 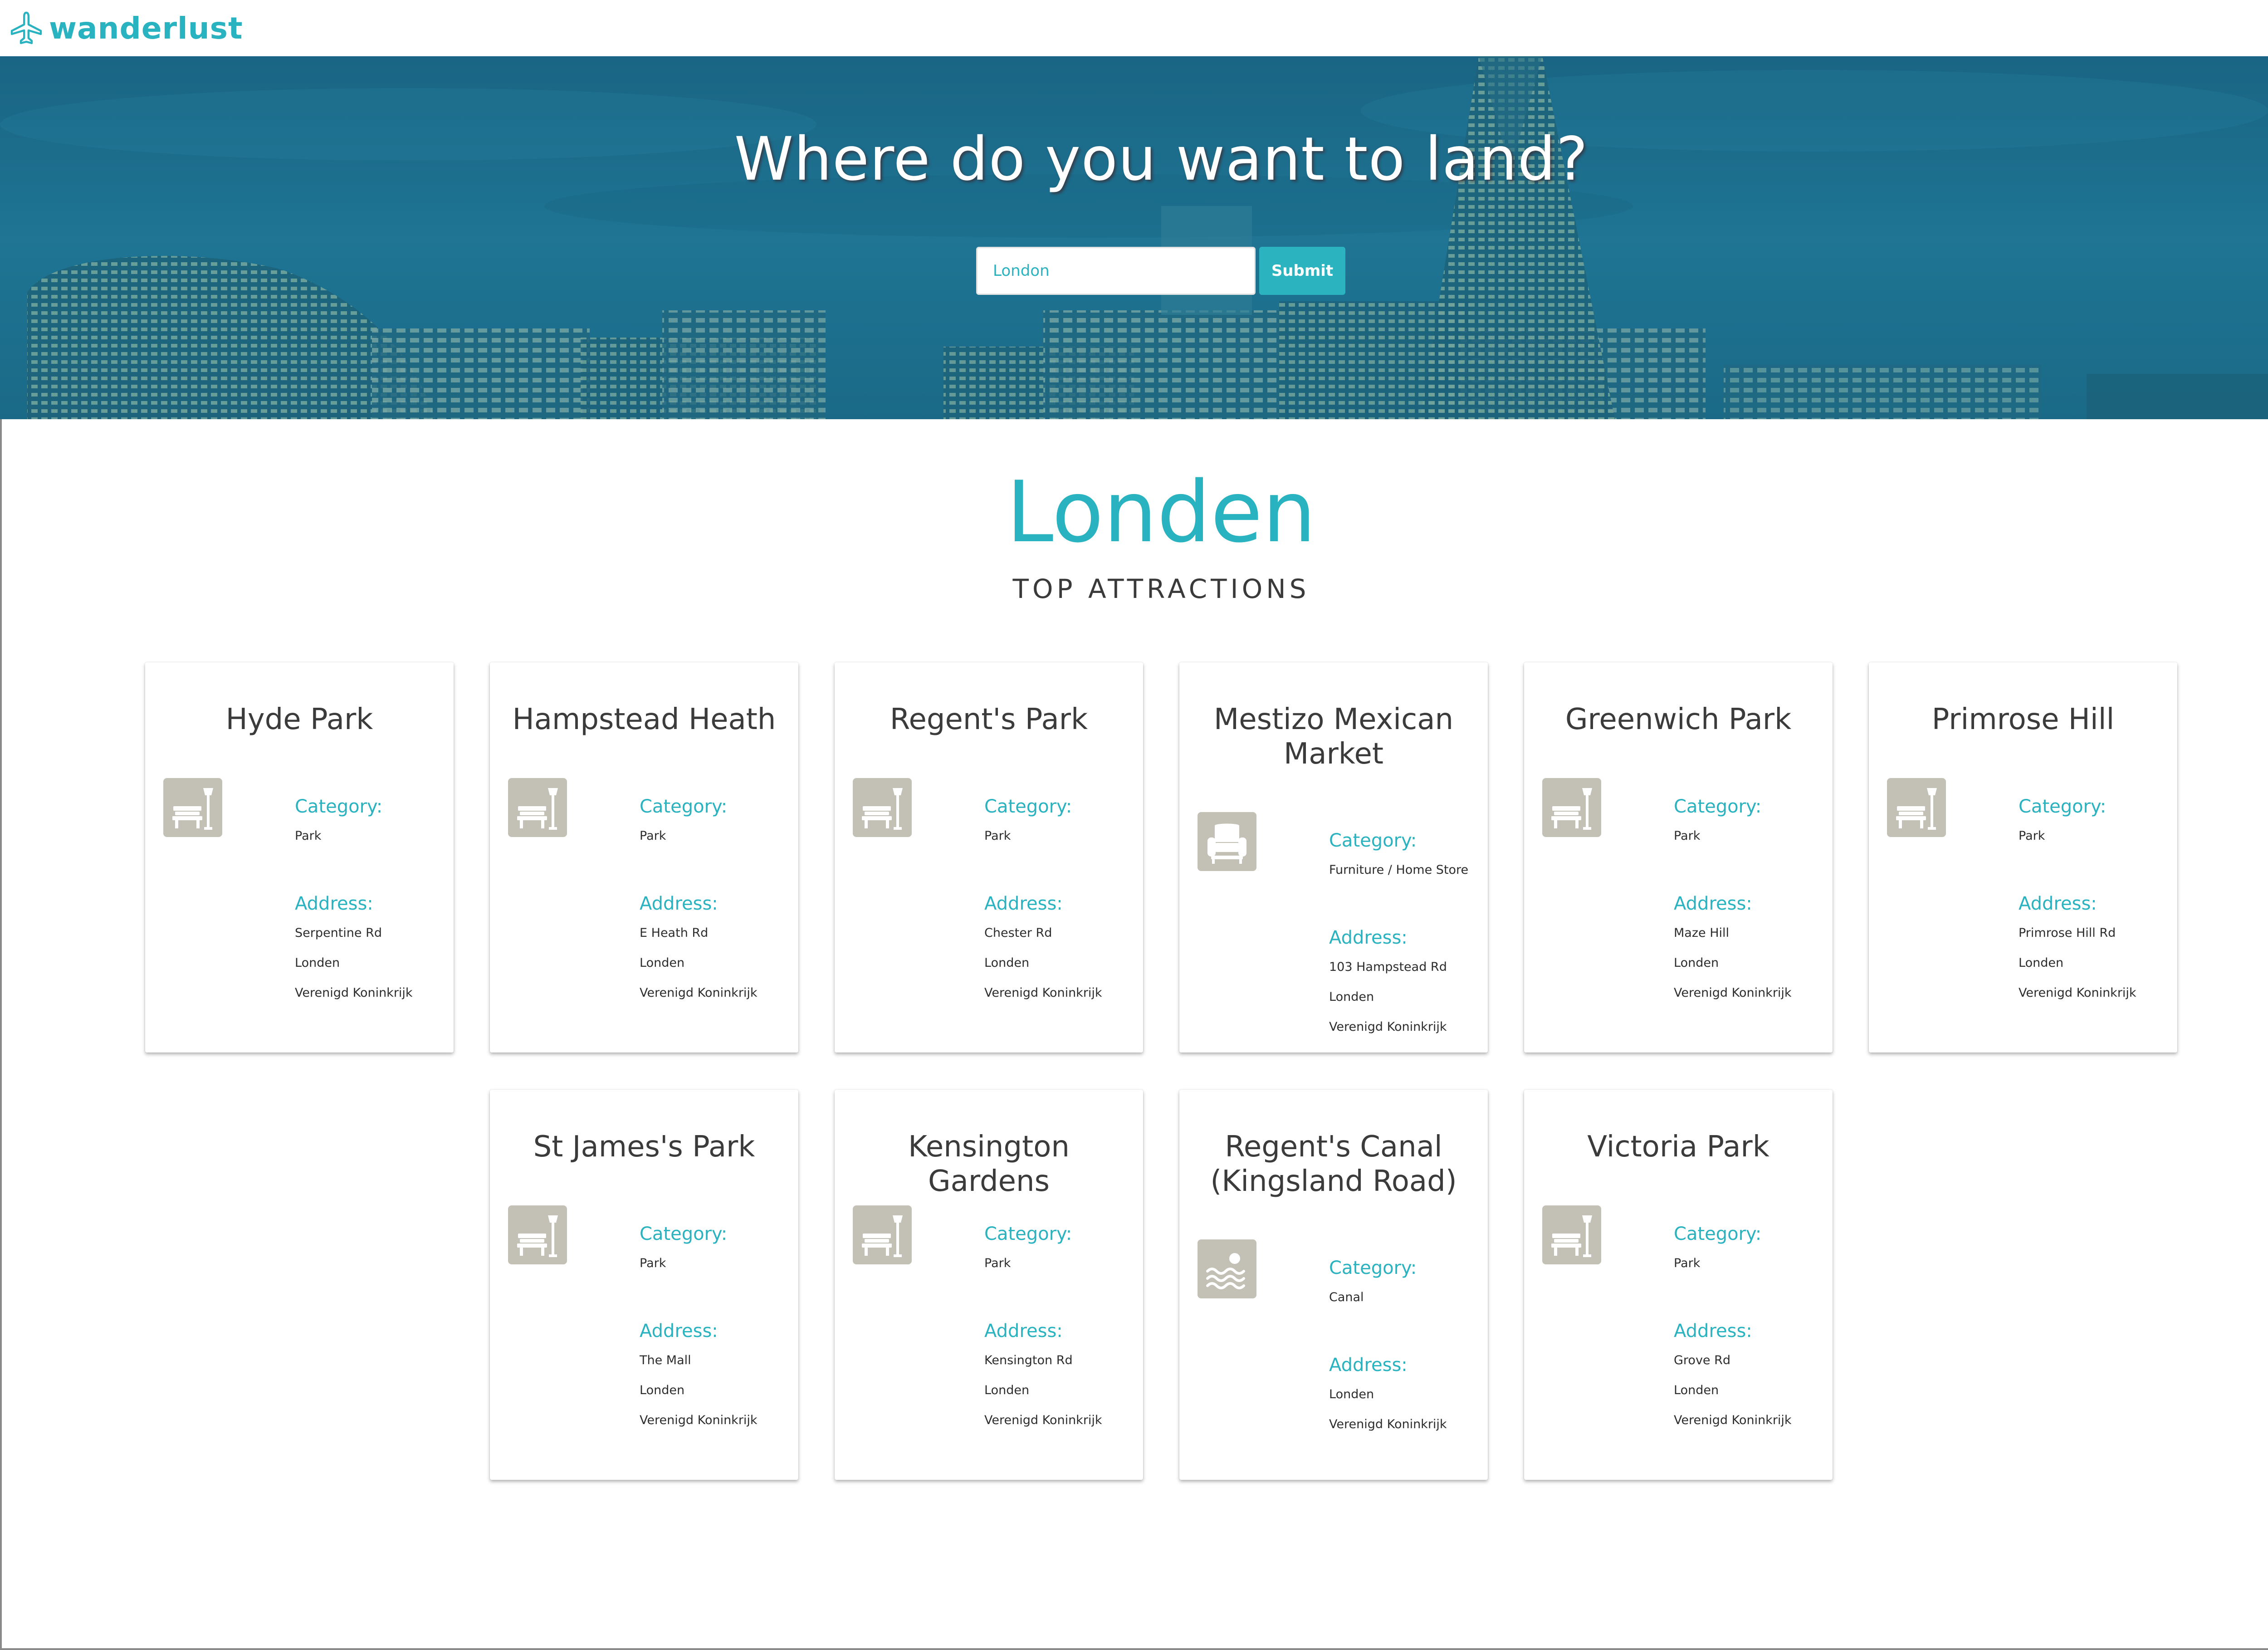 I want to click on section-subtitle: TOP ATTRACTIONS, so click(x=1161, y=588).